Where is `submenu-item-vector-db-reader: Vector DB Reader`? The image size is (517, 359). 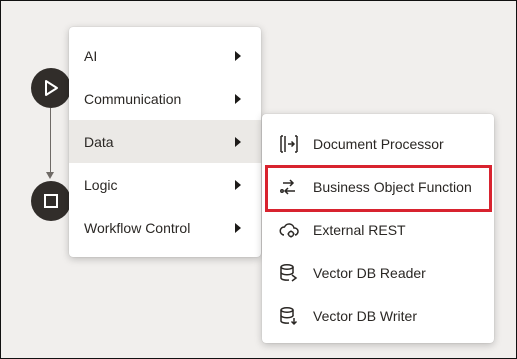 submenu-item-vector-db-reader: Vector DB Reader is located at coordinates (378, 272).